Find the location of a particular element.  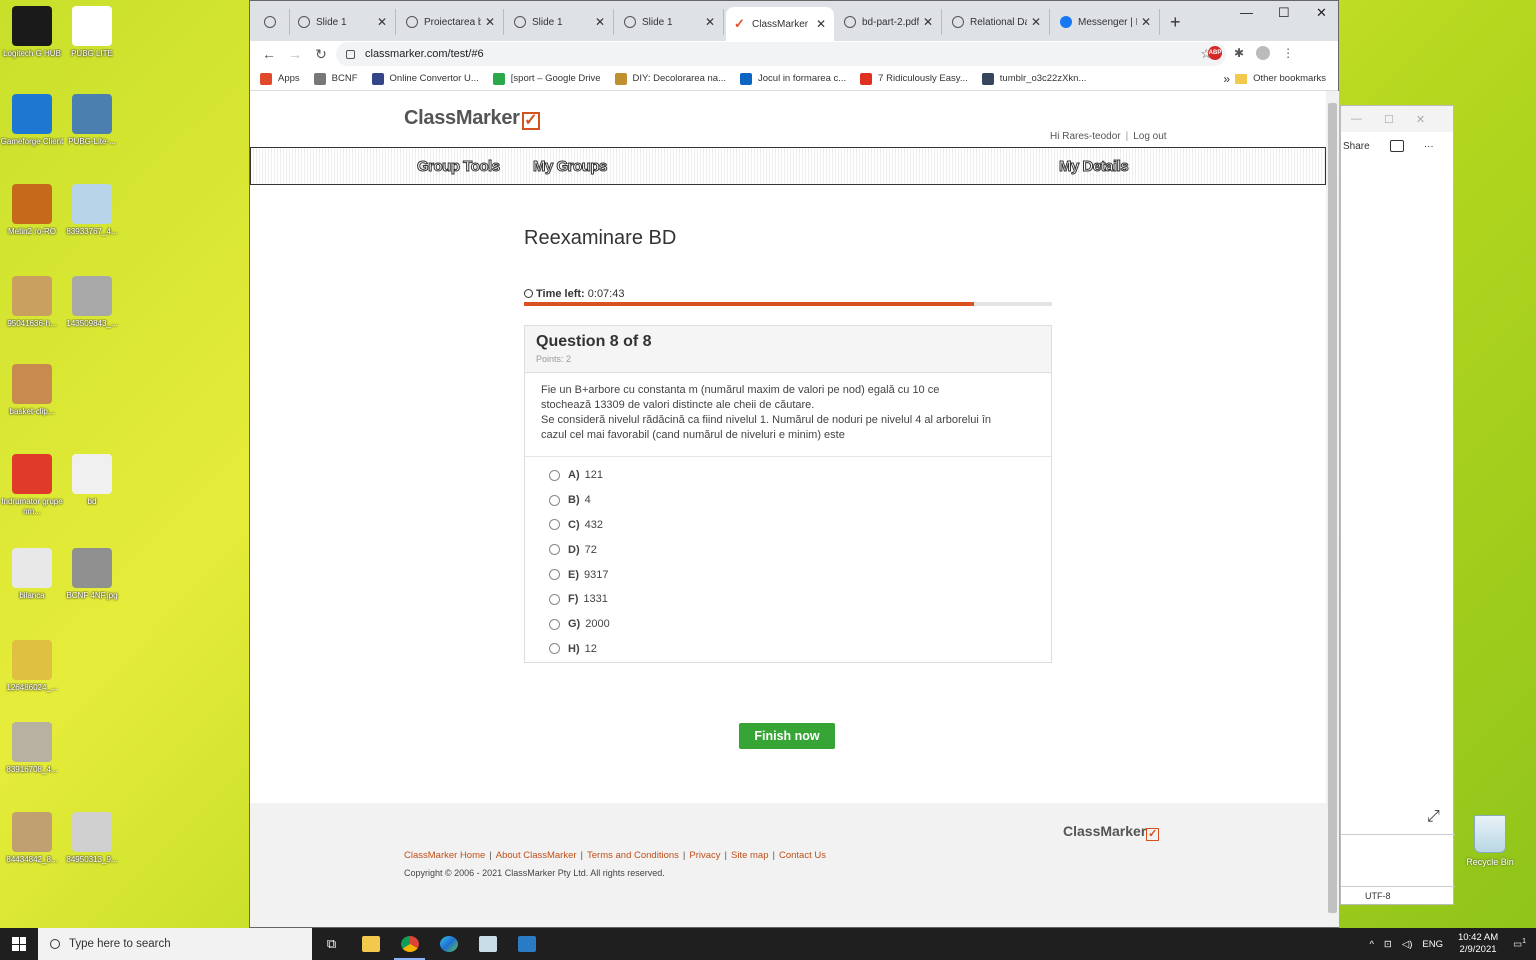

footer-link: Terms and Conditions is located at coordinates (633, 855).